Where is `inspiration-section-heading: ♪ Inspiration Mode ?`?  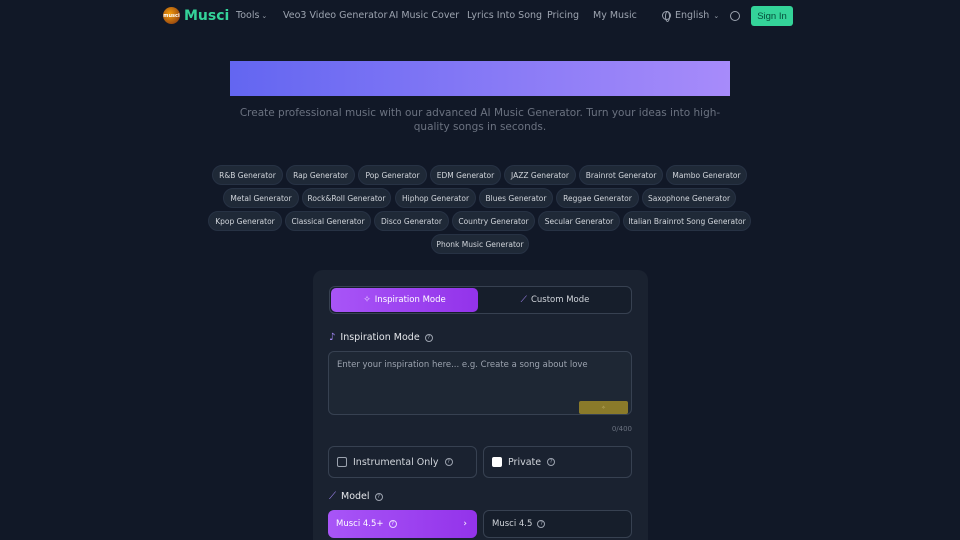
inspiration-section-heading: ♪ Inspiration Mode ? is located at coordinates (381, 337).